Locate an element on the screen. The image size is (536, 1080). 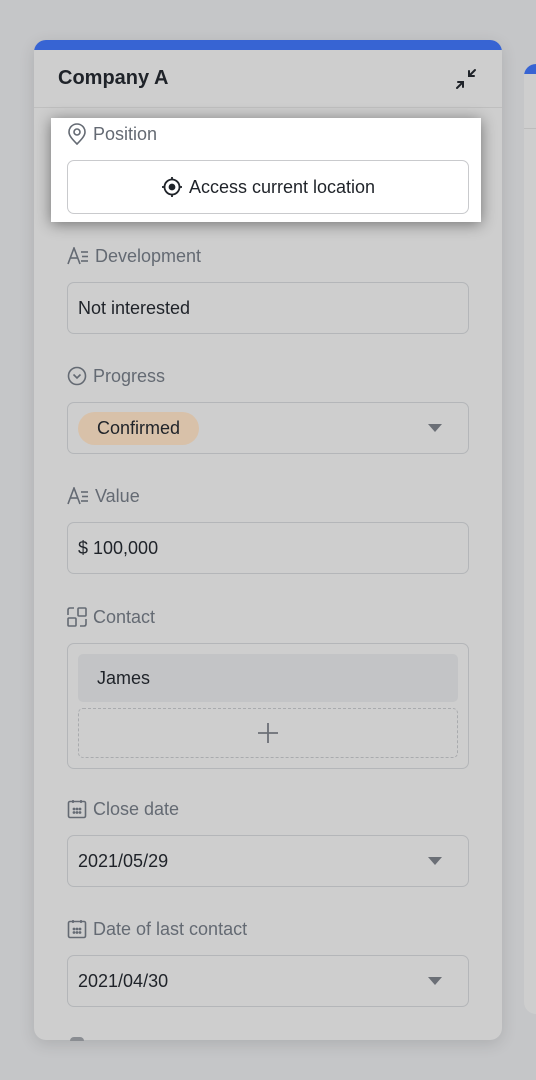
field-development: Development Not interested is located at coordinates (268, 289).